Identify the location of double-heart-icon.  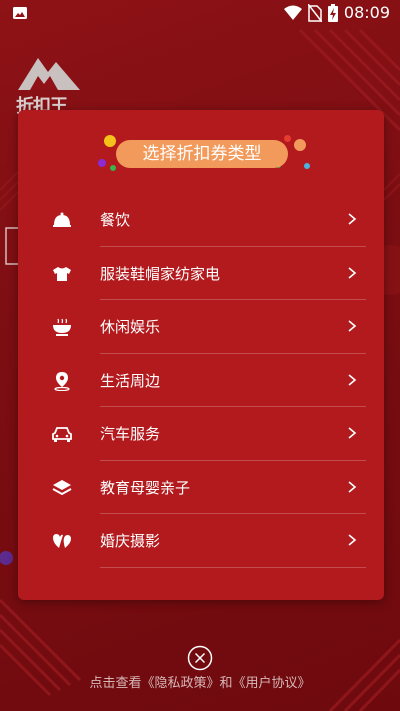
(62, 541).